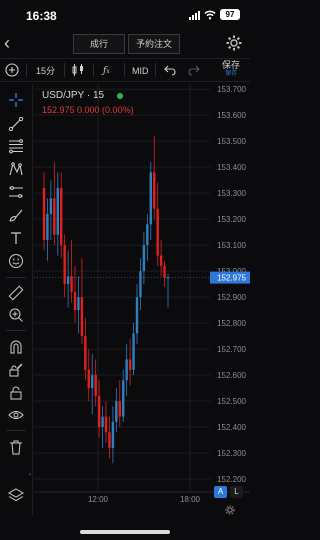 This screenshot has height=540, width=320. What do you see at coordinates (170, 70) in the screenshot?
I see `undo-icon` at bounding box center [170, 70].